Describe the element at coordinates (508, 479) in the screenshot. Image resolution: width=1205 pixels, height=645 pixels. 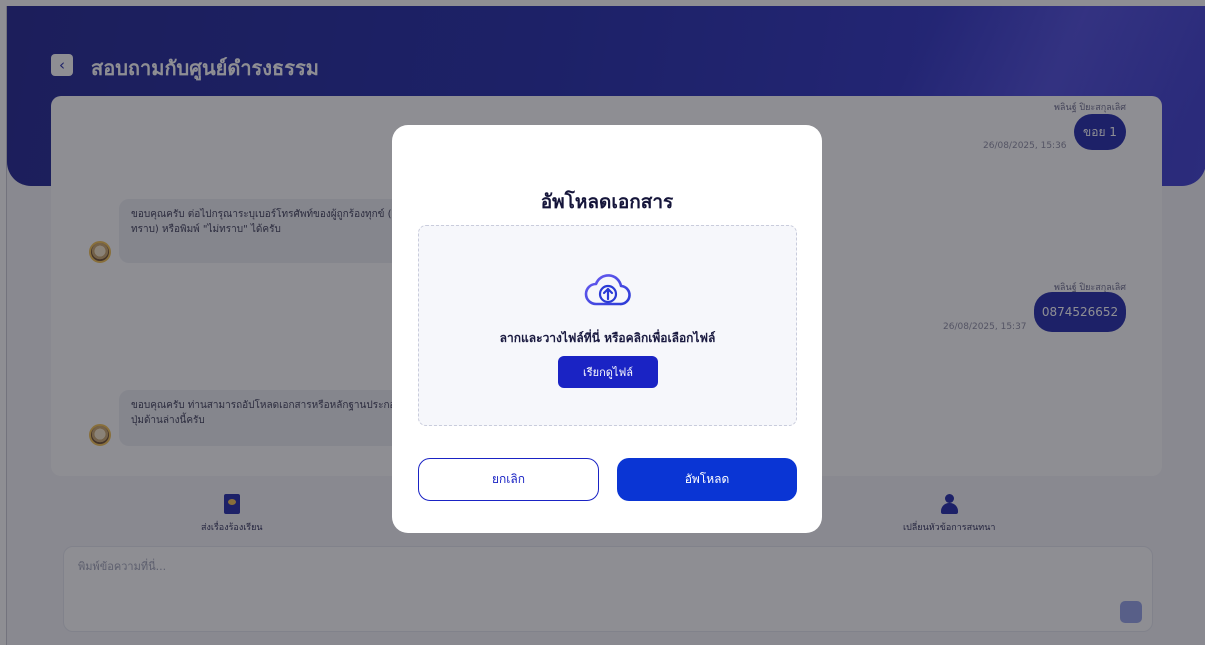
I see `cancel-button: ยกเลิก` at that location.